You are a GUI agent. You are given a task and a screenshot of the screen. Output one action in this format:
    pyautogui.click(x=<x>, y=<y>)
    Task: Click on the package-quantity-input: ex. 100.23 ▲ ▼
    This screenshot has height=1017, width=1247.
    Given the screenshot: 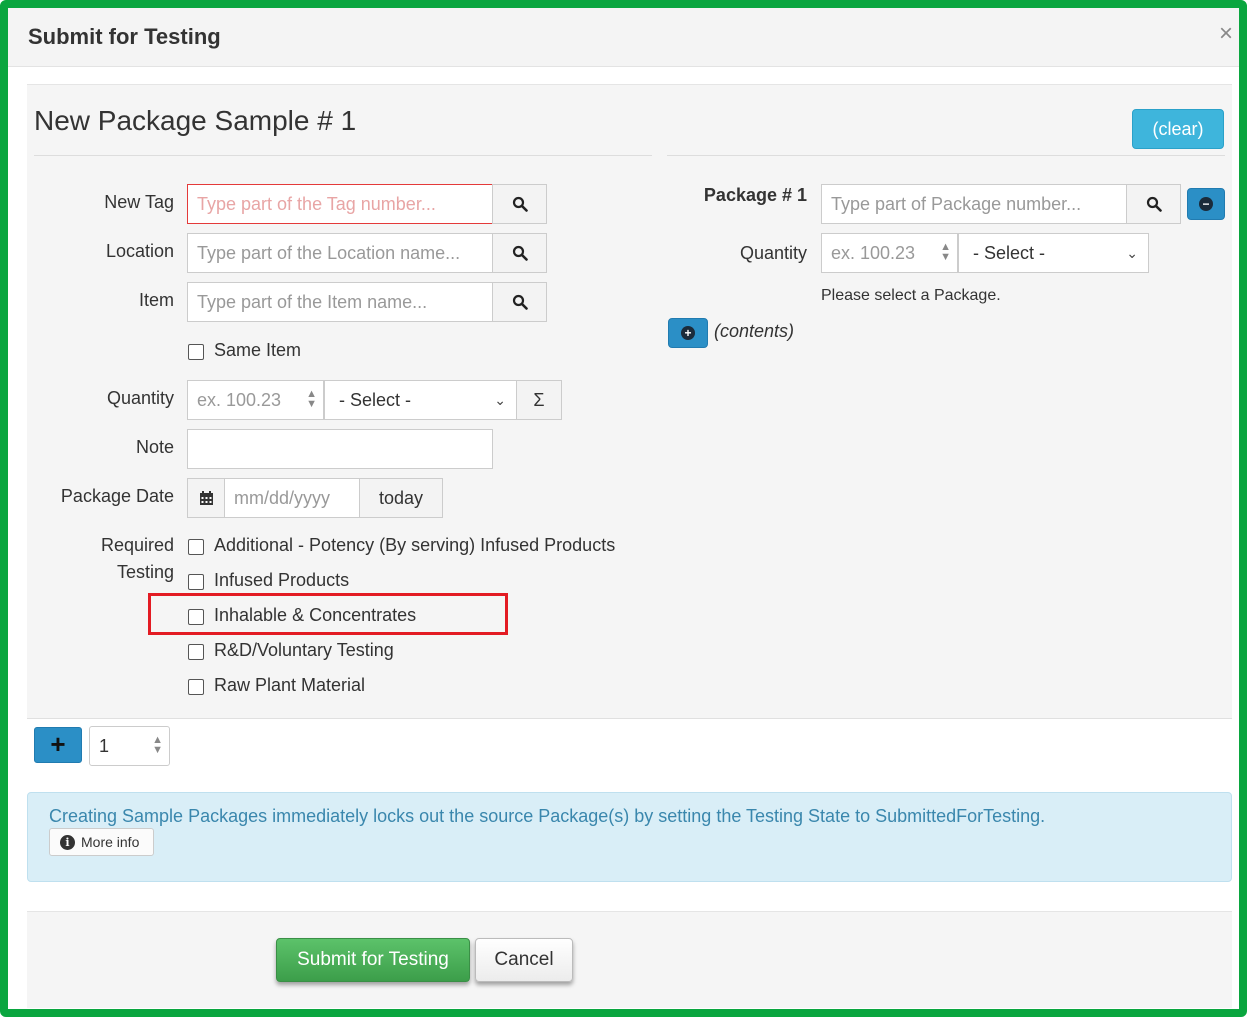 What is the action you would take?
    pyautogui.click(x=889, y=253)
    